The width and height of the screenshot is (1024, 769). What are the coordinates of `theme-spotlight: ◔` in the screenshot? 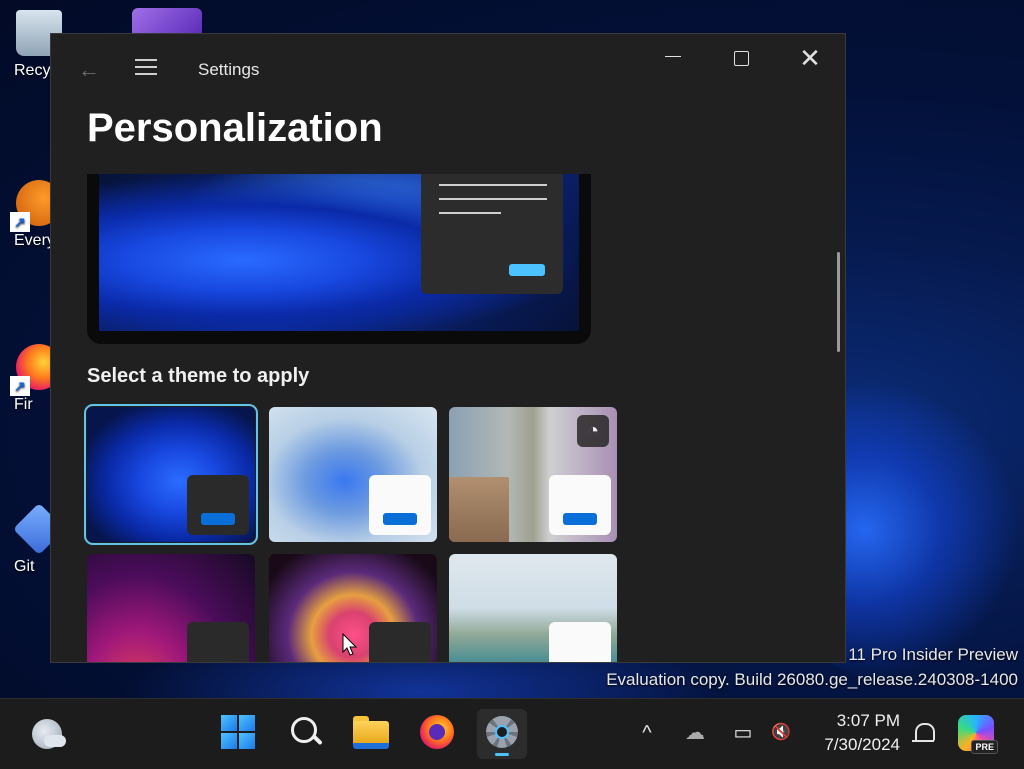 It's located at (533, 474).